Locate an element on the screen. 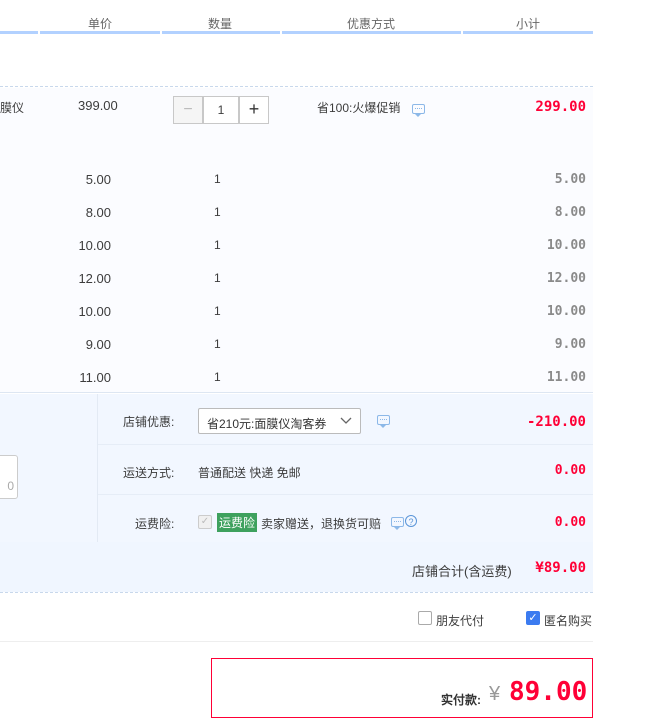 Image resolution: width=671 pixels, height=718 pixels. gift-item-subtotal: 11.00 is located at coordinates (566, 377).